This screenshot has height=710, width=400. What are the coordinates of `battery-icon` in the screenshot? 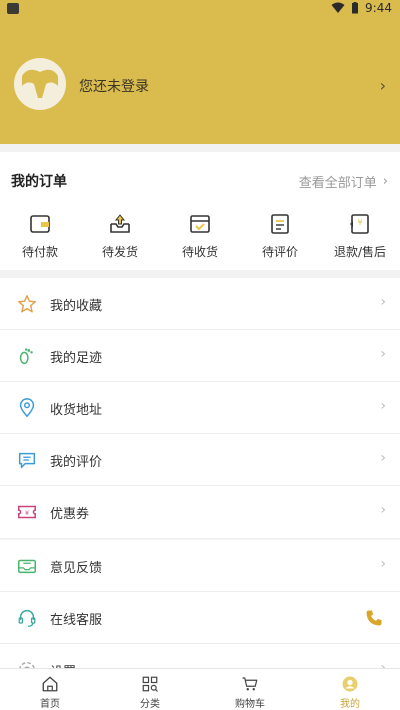 It's located at (355, 8).